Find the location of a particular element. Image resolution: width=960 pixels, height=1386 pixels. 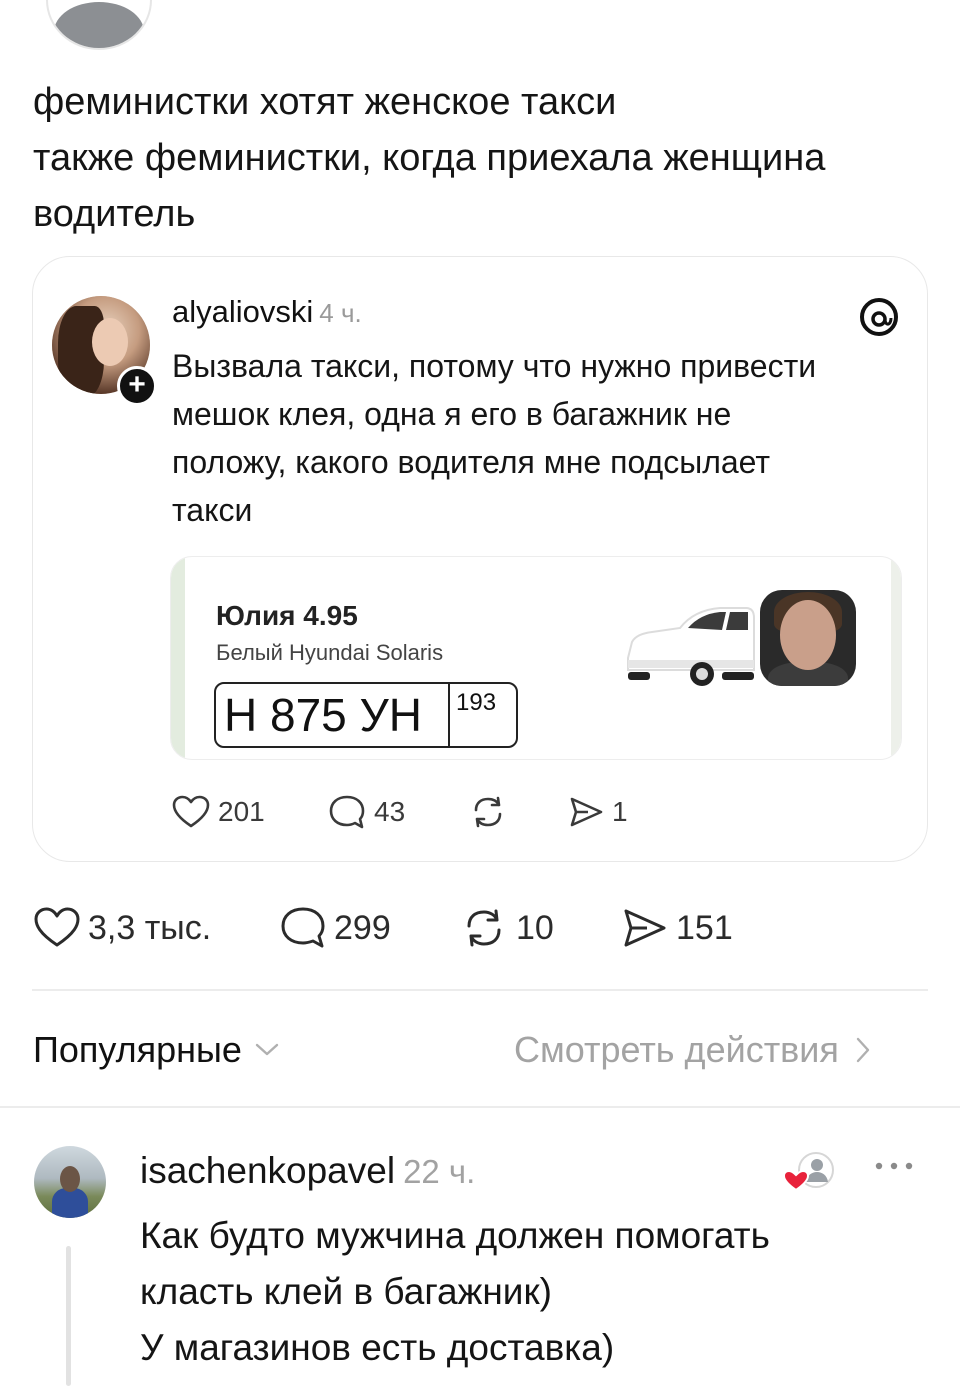

quoted-share-button: 1 is located at coordinates (598, 812).